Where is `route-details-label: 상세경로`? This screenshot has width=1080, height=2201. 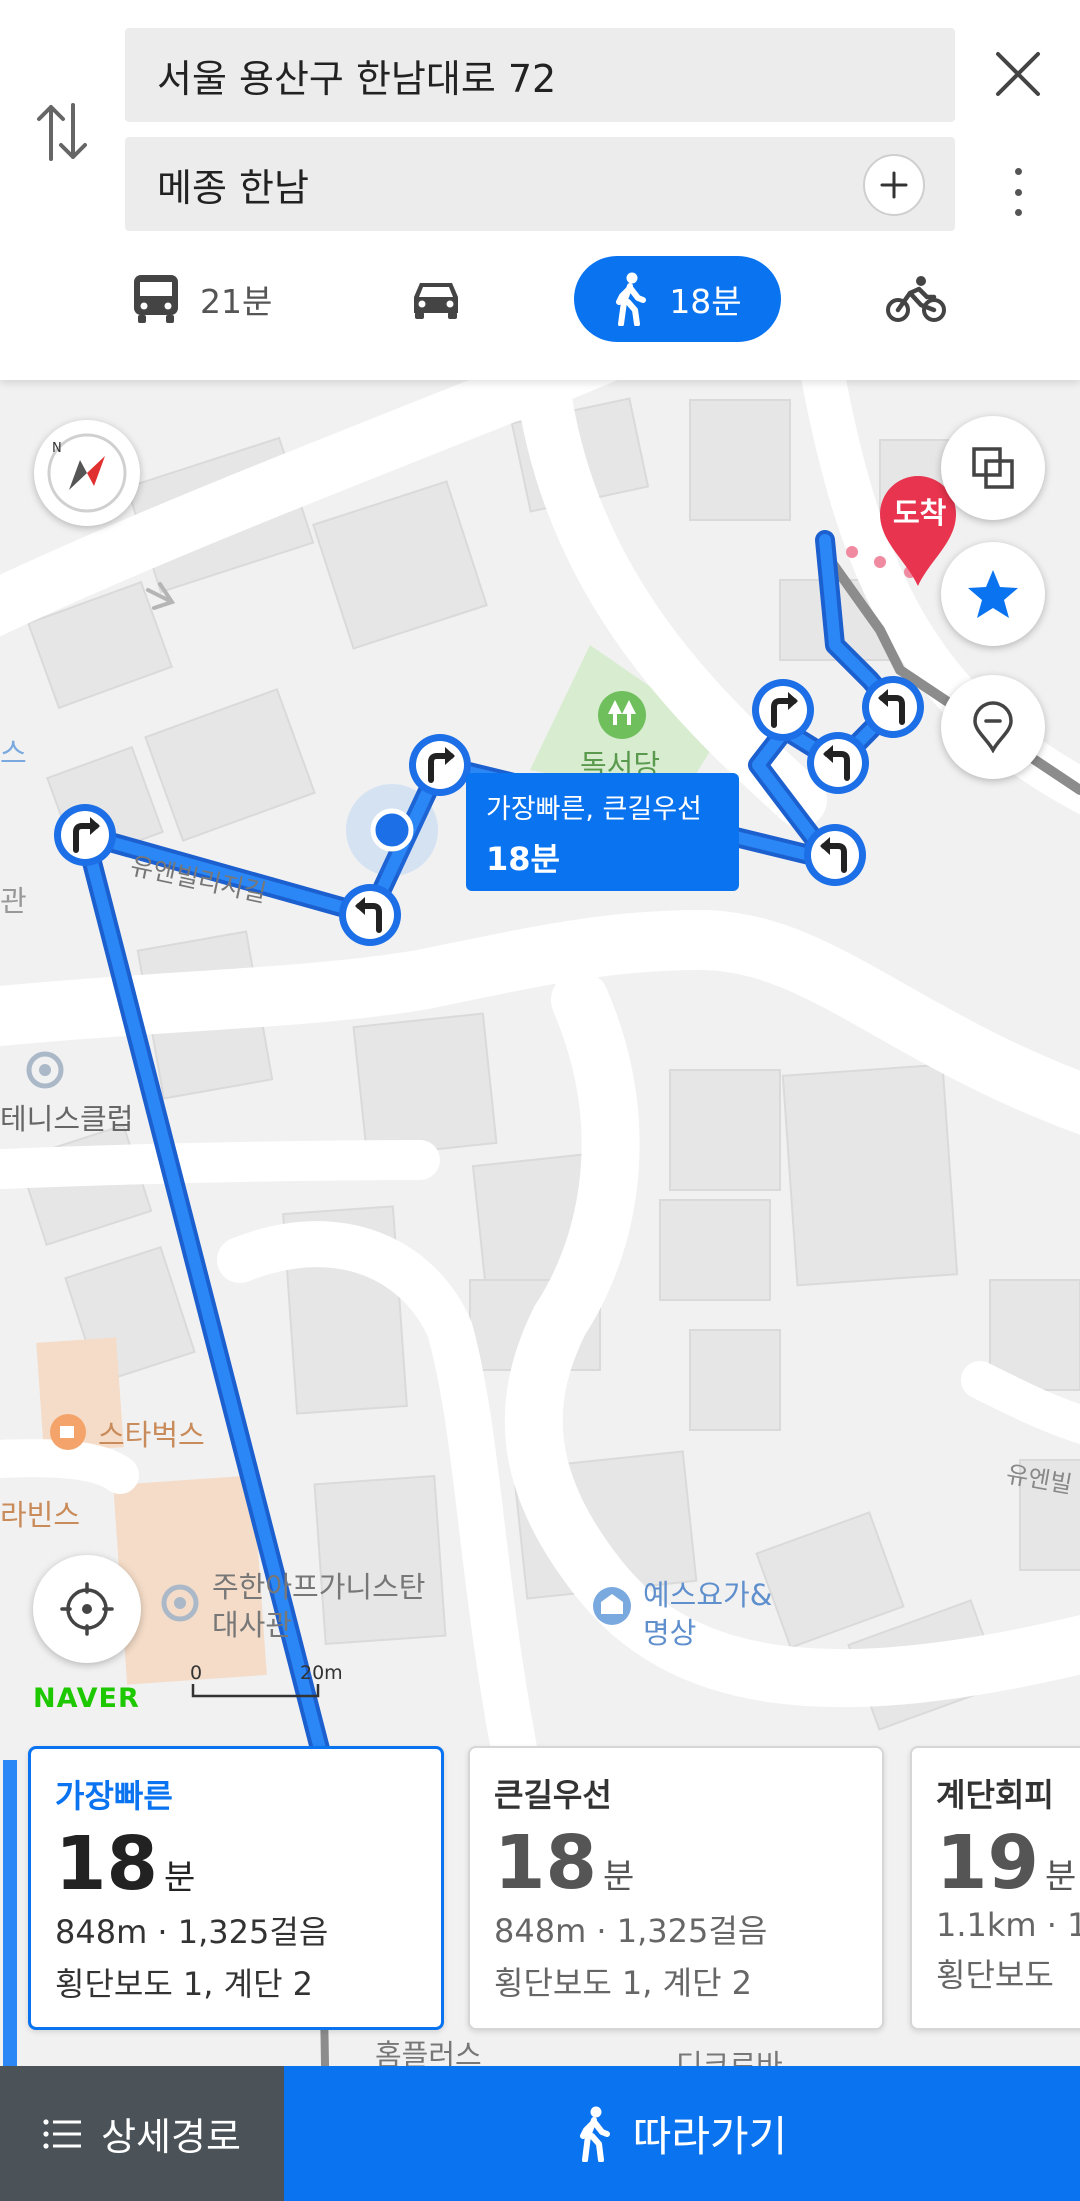 route-details-label: 상세경로 is located at coordinates (171, 2137).